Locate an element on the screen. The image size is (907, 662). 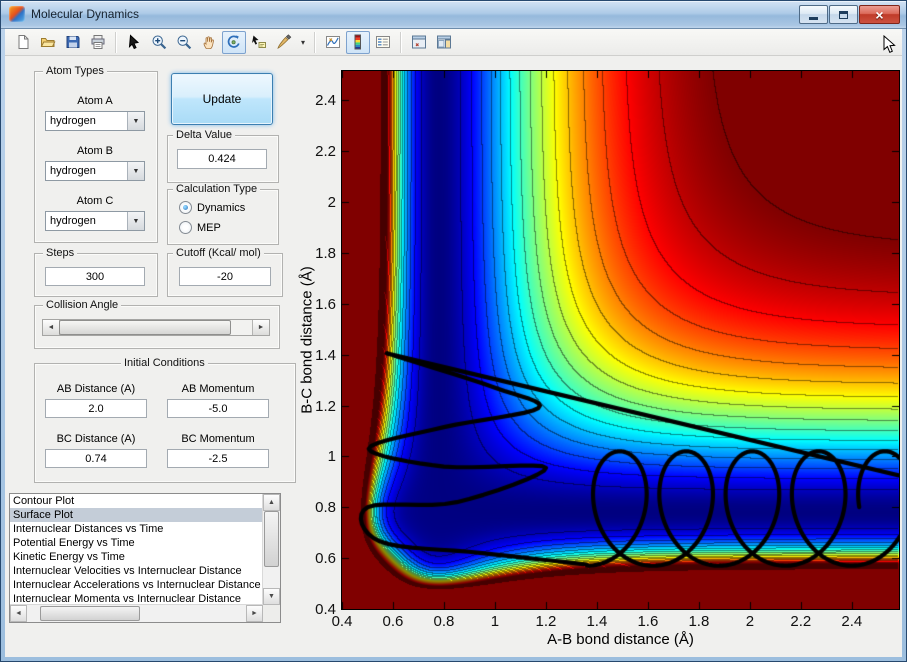
rotate-3d-icon is located at coordinates (233, 41).